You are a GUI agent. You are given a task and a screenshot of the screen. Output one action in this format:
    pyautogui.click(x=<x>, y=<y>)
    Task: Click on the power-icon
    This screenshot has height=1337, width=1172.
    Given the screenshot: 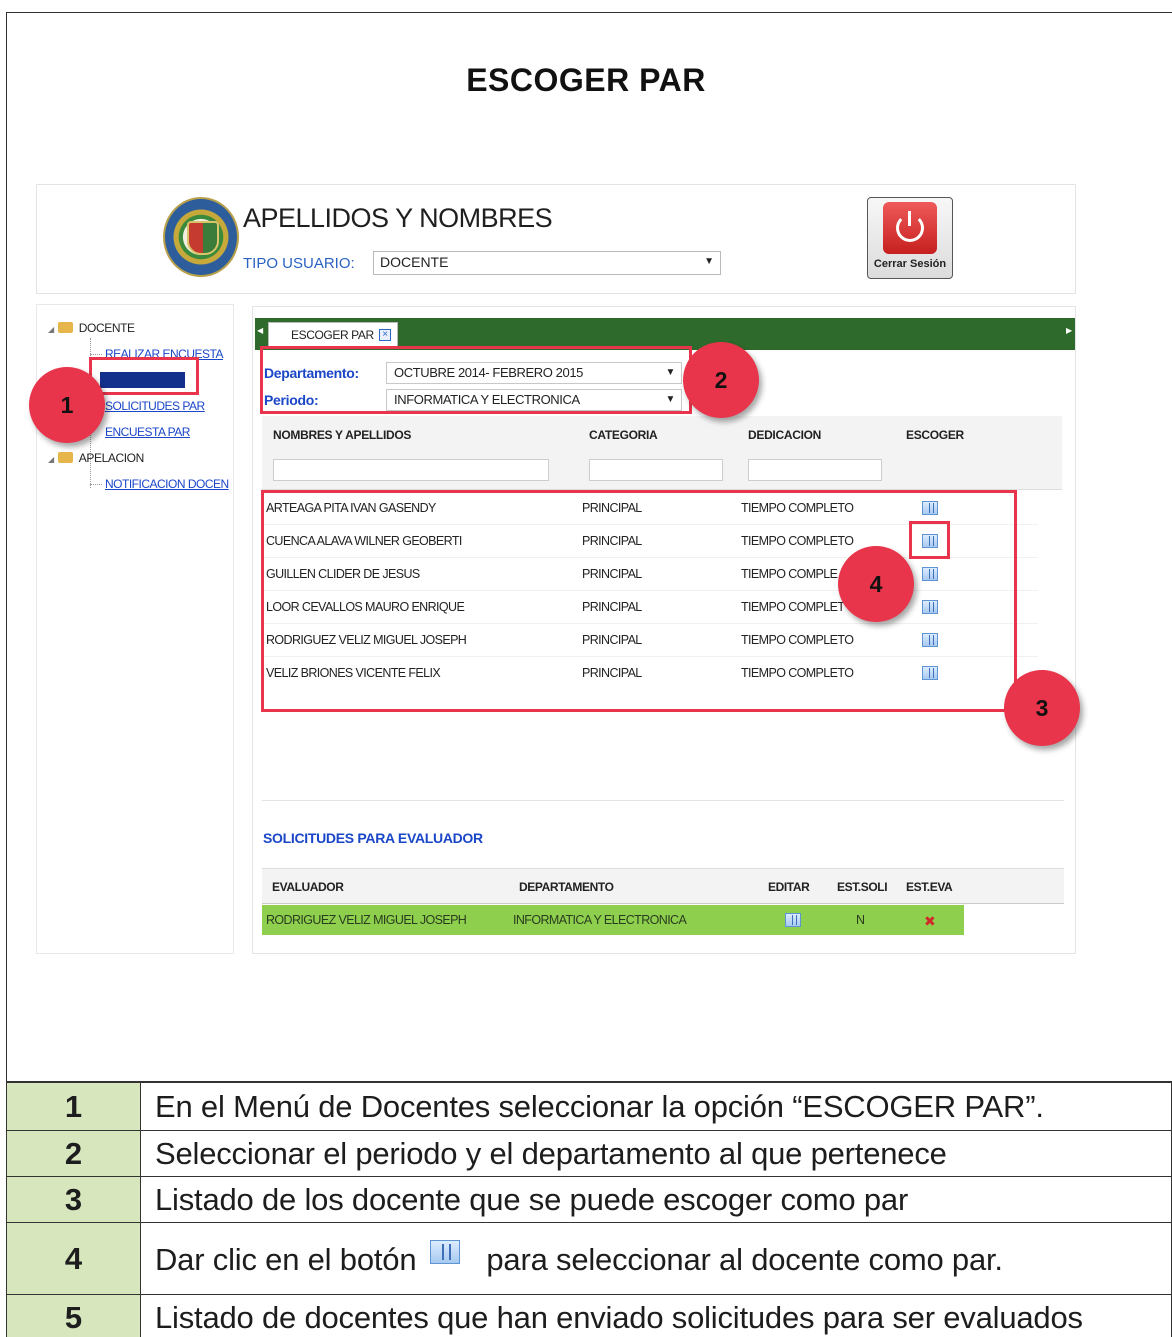 What is the action you would take?
    pyautogui.click(x=910, y=228)
    